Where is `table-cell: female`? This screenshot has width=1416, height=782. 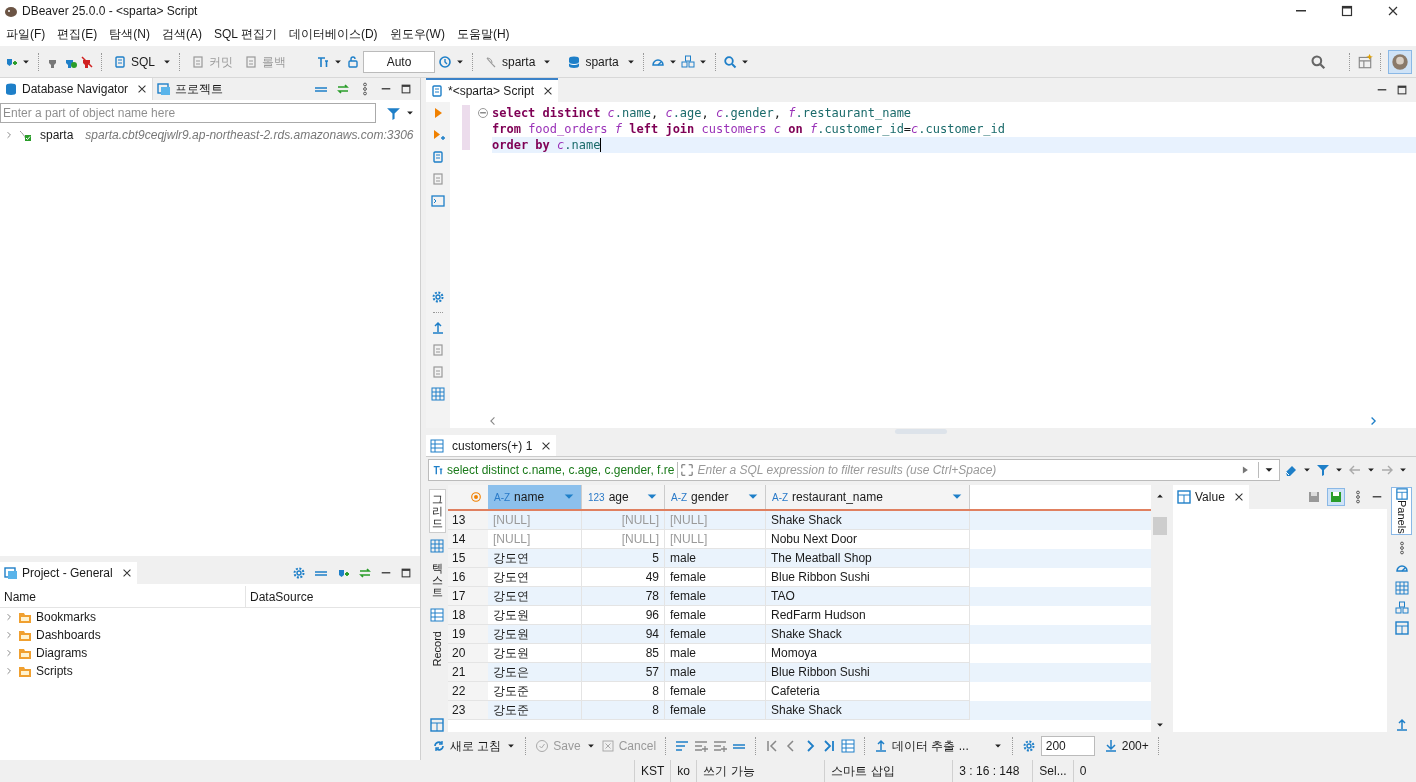
table-cell: female is located at coordinates (715, 710).